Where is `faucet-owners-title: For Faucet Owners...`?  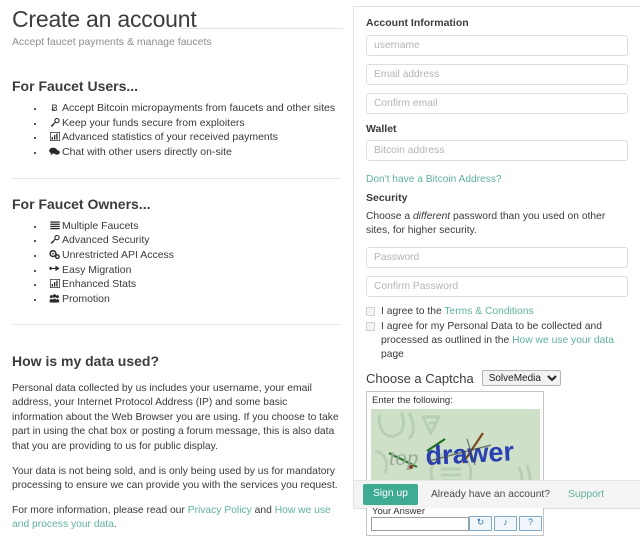
faucet-owners-title: For Faucet Owners... is located at coordinates (81, 203).